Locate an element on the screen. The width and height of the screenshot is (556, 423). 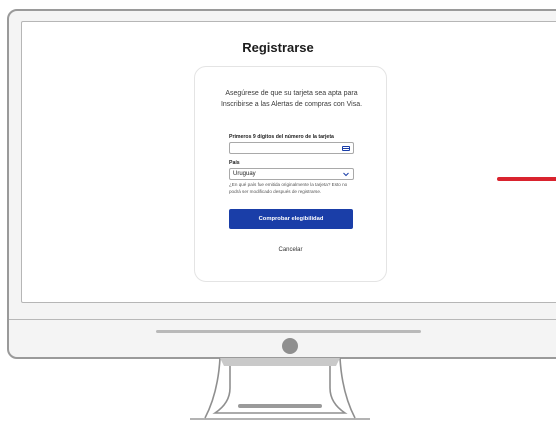
monitor-stand is located at coordinates (280, 389).